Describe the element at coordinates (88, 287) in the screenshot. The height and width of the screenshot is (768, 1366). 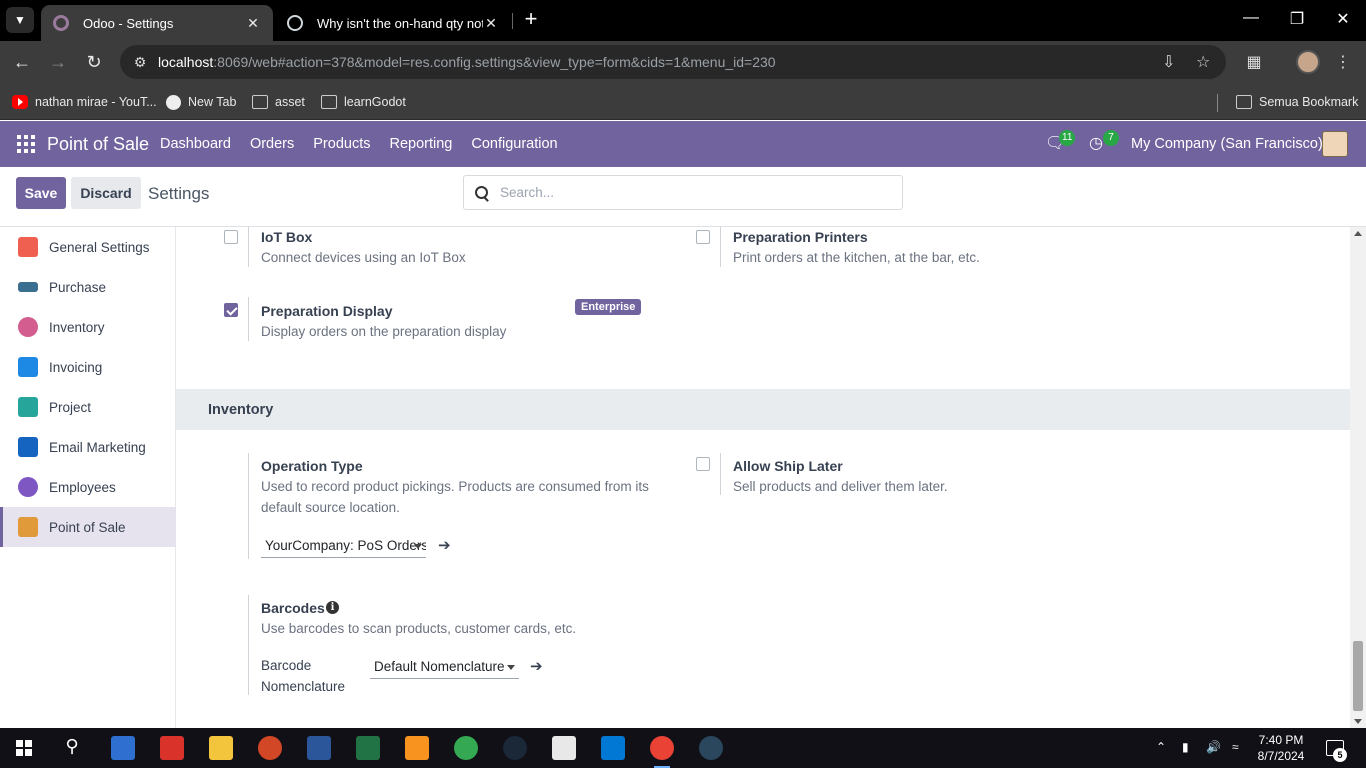
I see `sidebar-item-purchase: Purchase` at that location.